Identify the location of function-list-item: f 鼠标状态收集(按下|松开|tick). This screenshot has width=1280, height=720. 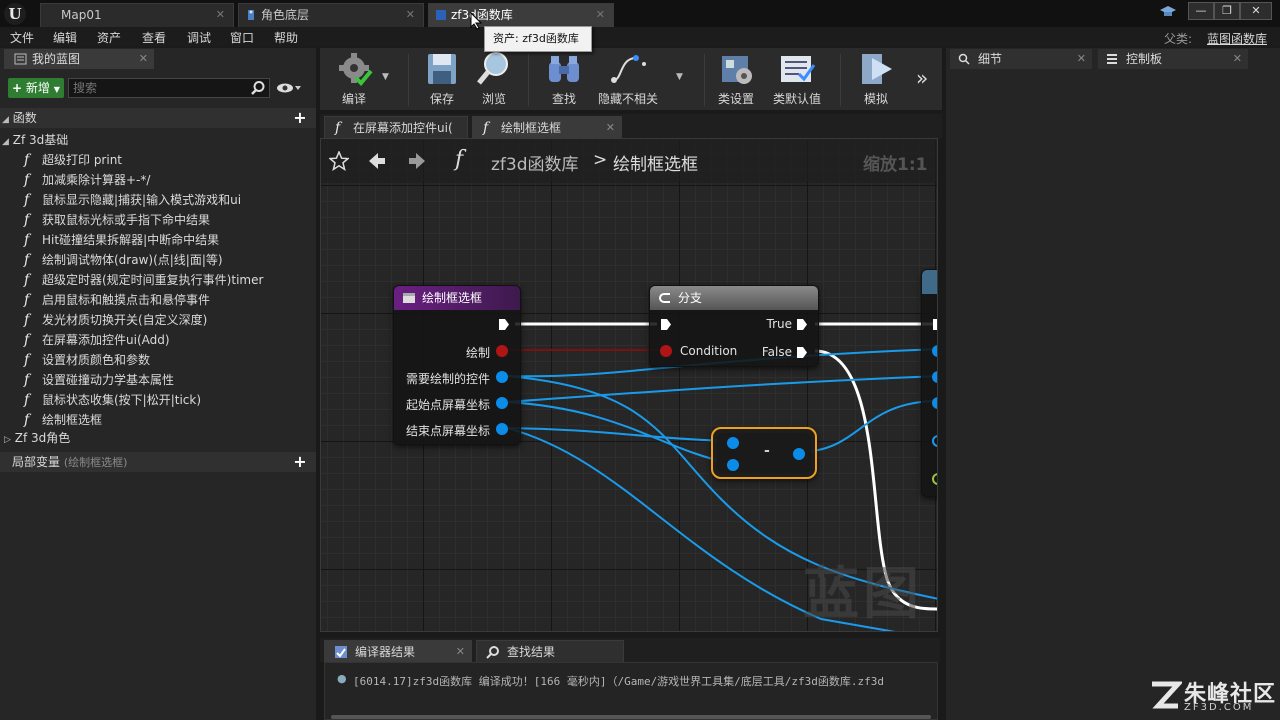
(112, 400).